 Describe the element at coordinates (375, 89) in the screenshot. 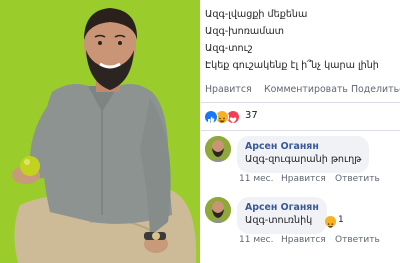

I see `share-button: Поделиться` at that location.